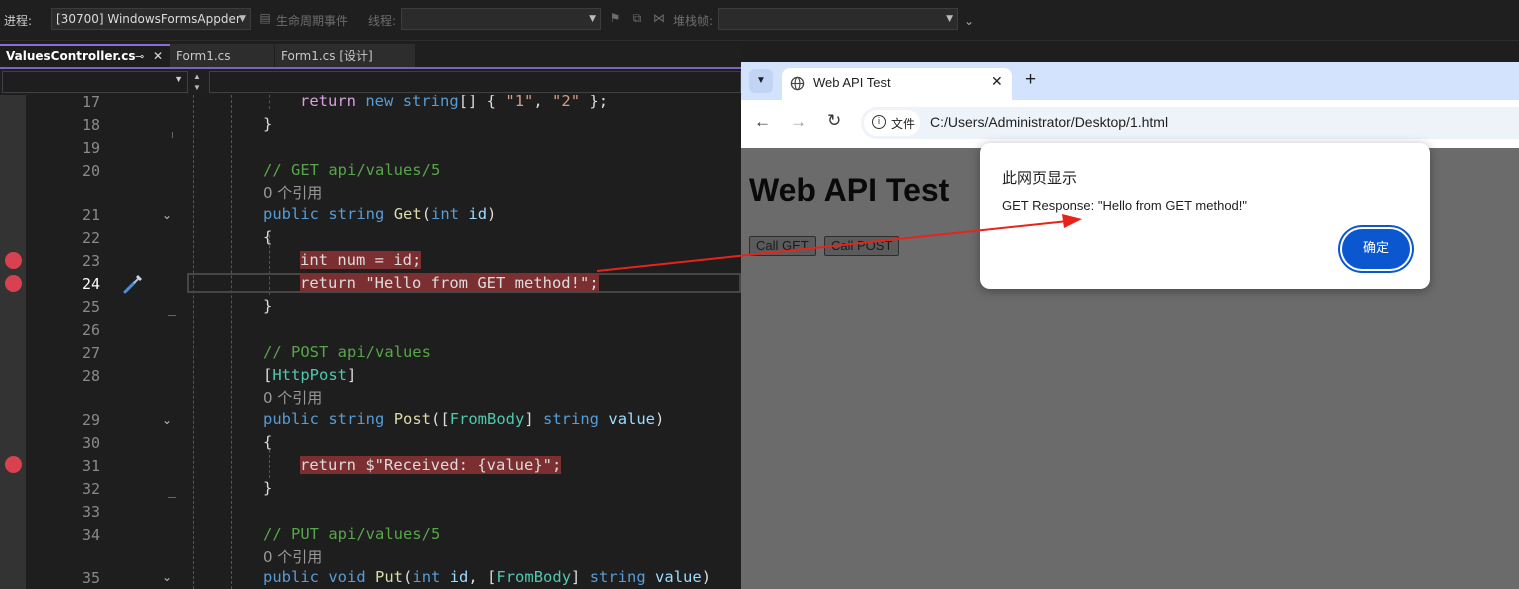  What do you see at coordinates (879, 122) in the screenshot?
I see `info-icon: i` at bounding box center [879, 122].